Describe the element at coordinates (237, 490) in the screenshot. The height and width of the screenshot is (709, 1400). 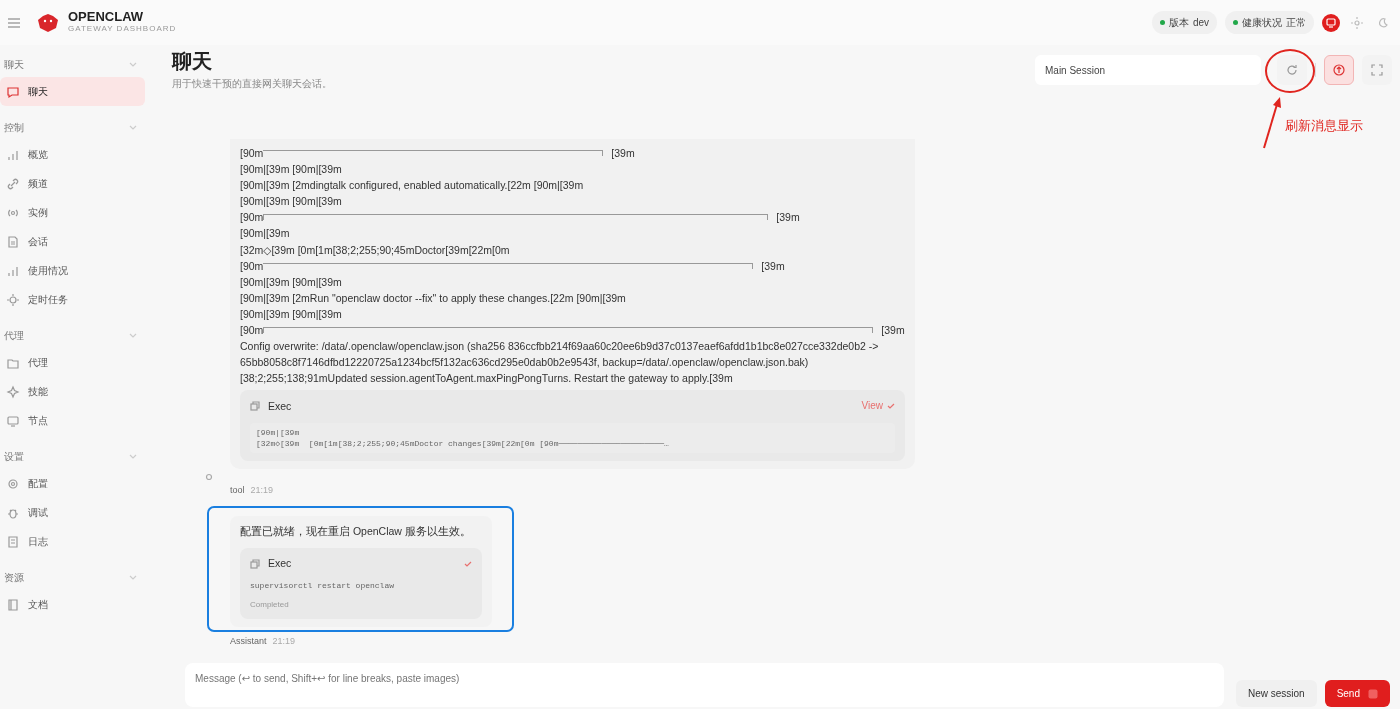
I see `message-sender: tool` at that location.